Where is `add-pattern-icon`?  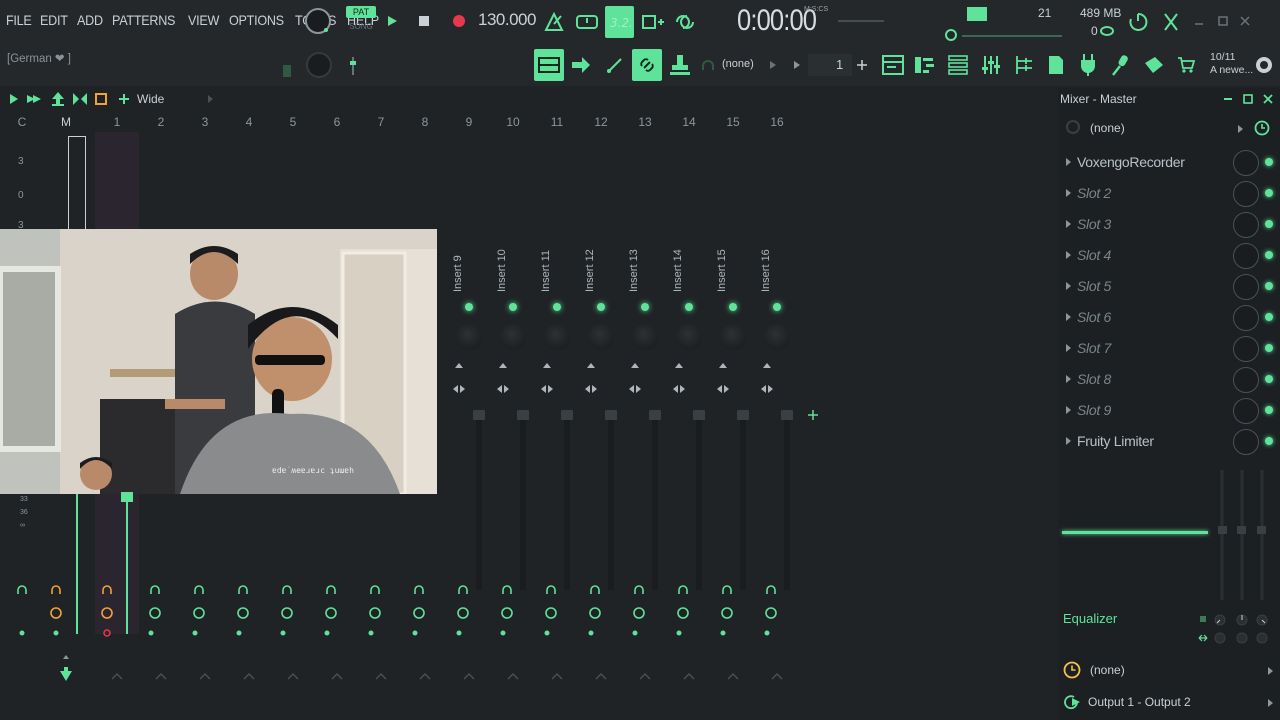 add-pattern-icon is located at coordinates (862, 65).